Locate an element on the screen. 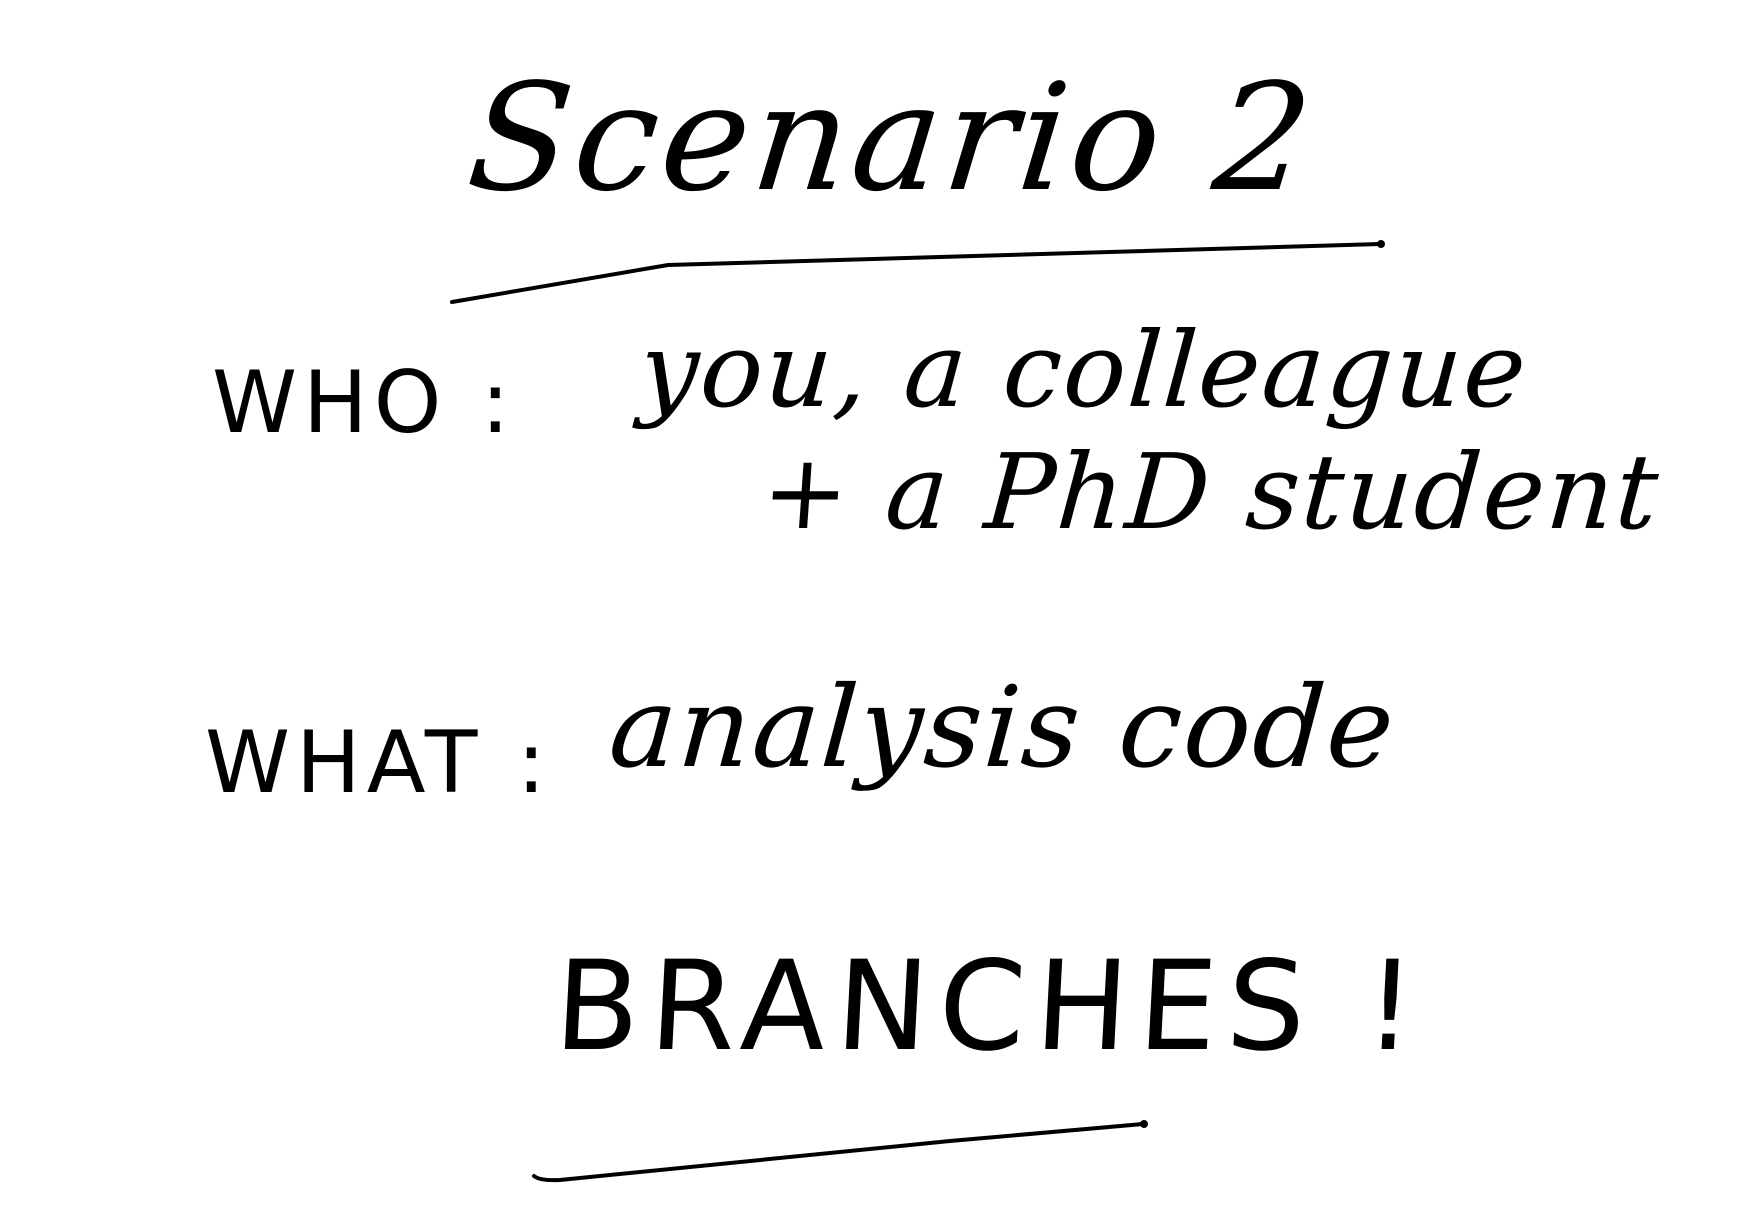 The image size is (1756, 1228). branches-exclamation: BRANCHES ! is located at coordinates (990, 1007).